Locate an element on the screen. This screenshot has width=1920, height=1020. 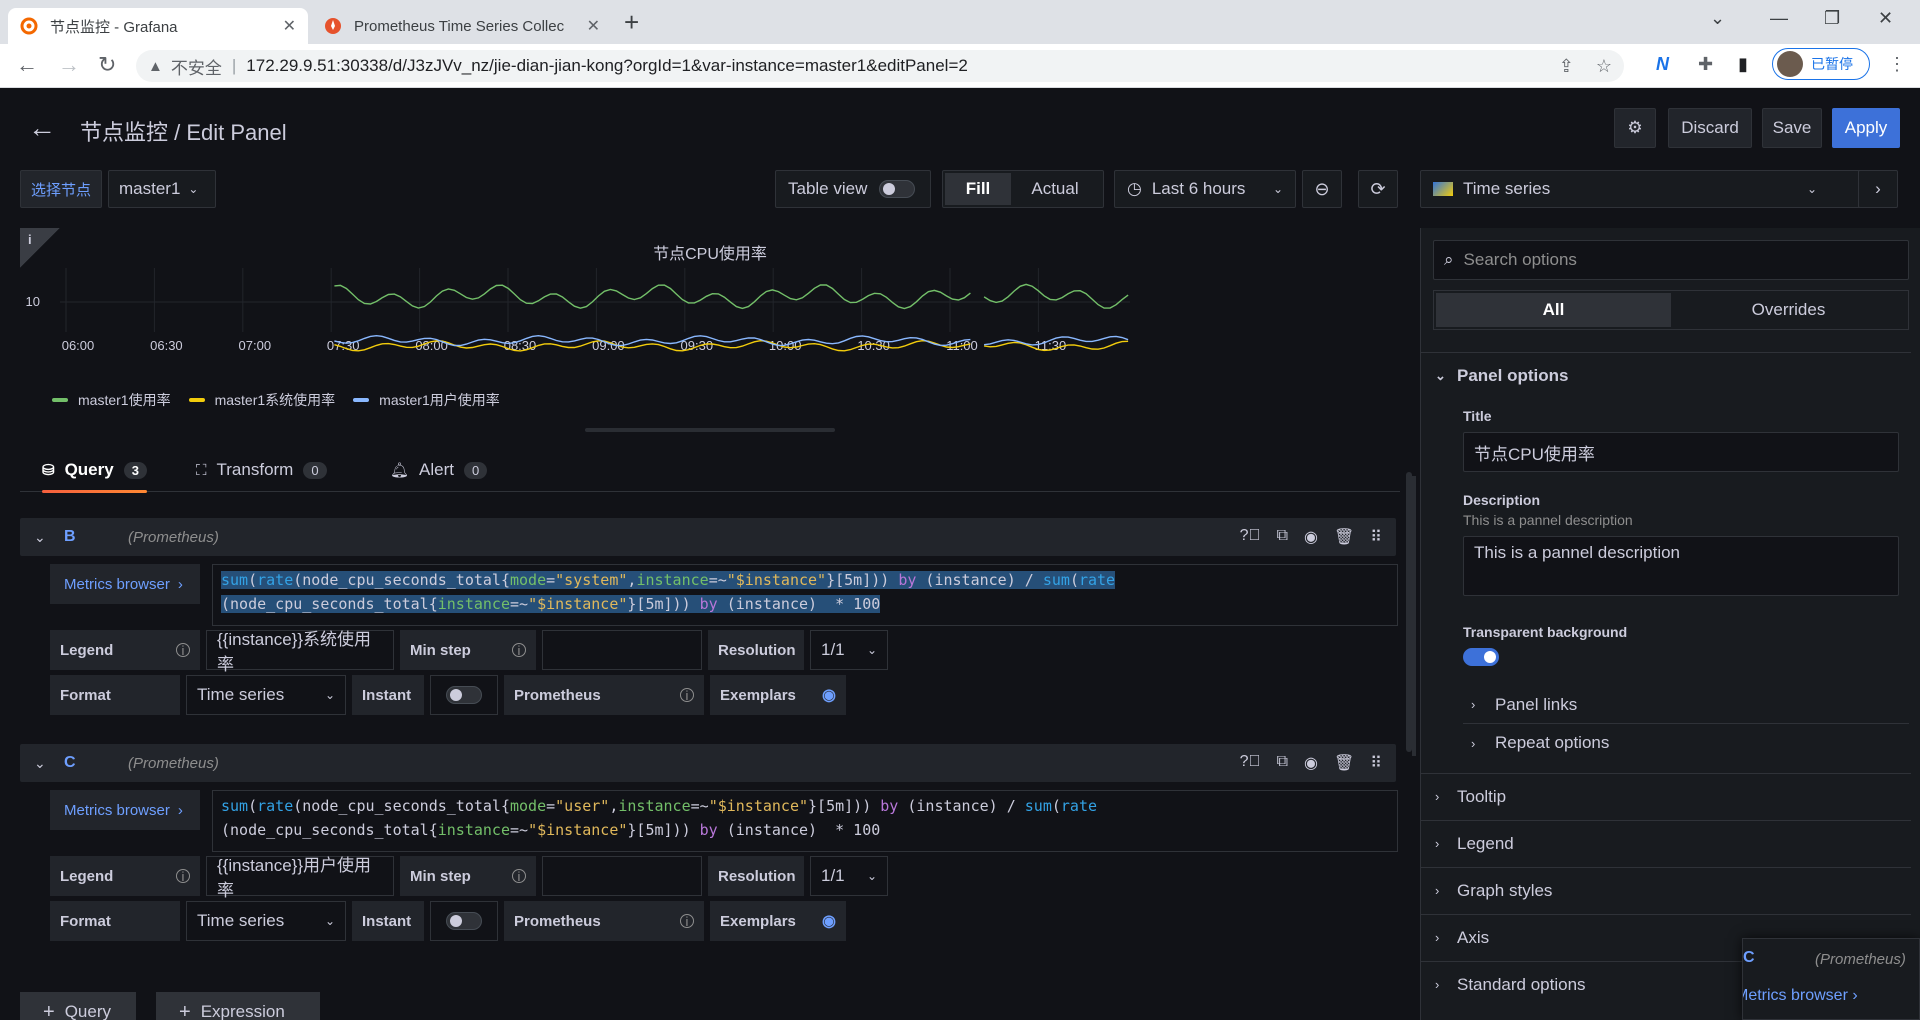
tab-search-chevron-icon: ⌄ is located at coordinates (1717, 18).